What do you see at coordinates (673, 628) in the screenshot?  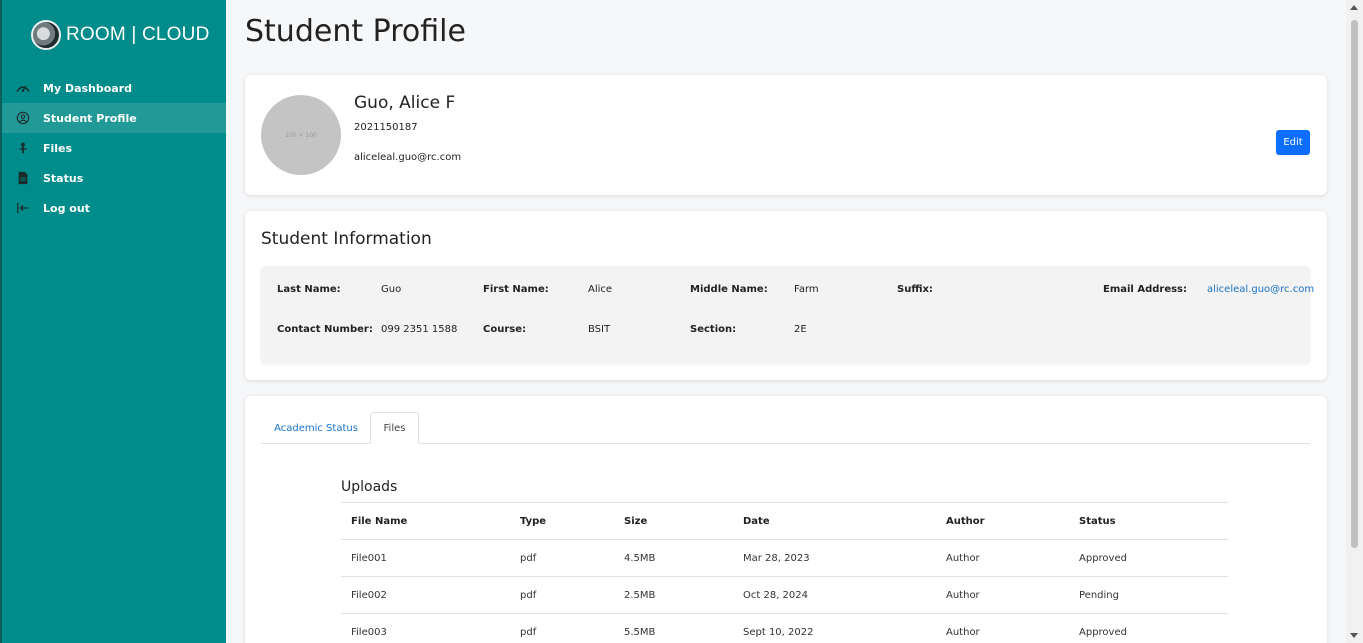 I see `size-cell: 5.5MB` at bounding box center [673, 628].